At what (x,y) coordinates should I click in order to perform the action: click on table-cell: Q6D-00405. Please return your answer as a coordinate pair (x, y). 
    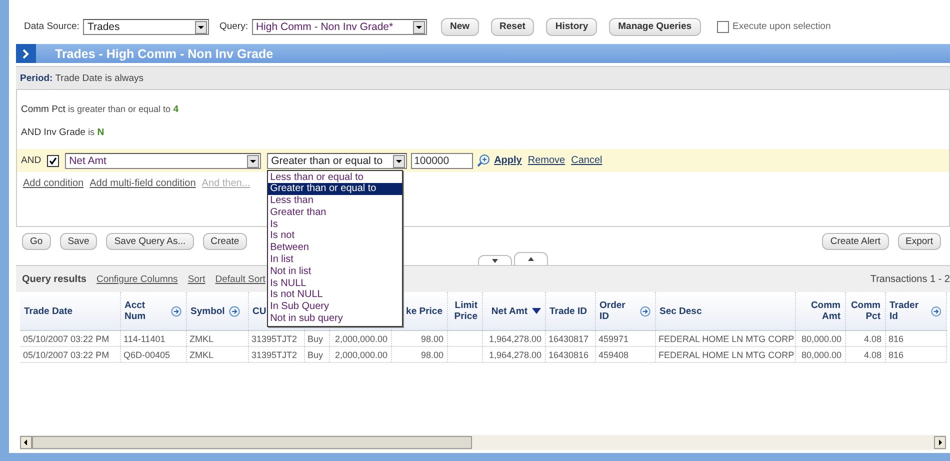
    Looking at the image, I should click on (153, 354).